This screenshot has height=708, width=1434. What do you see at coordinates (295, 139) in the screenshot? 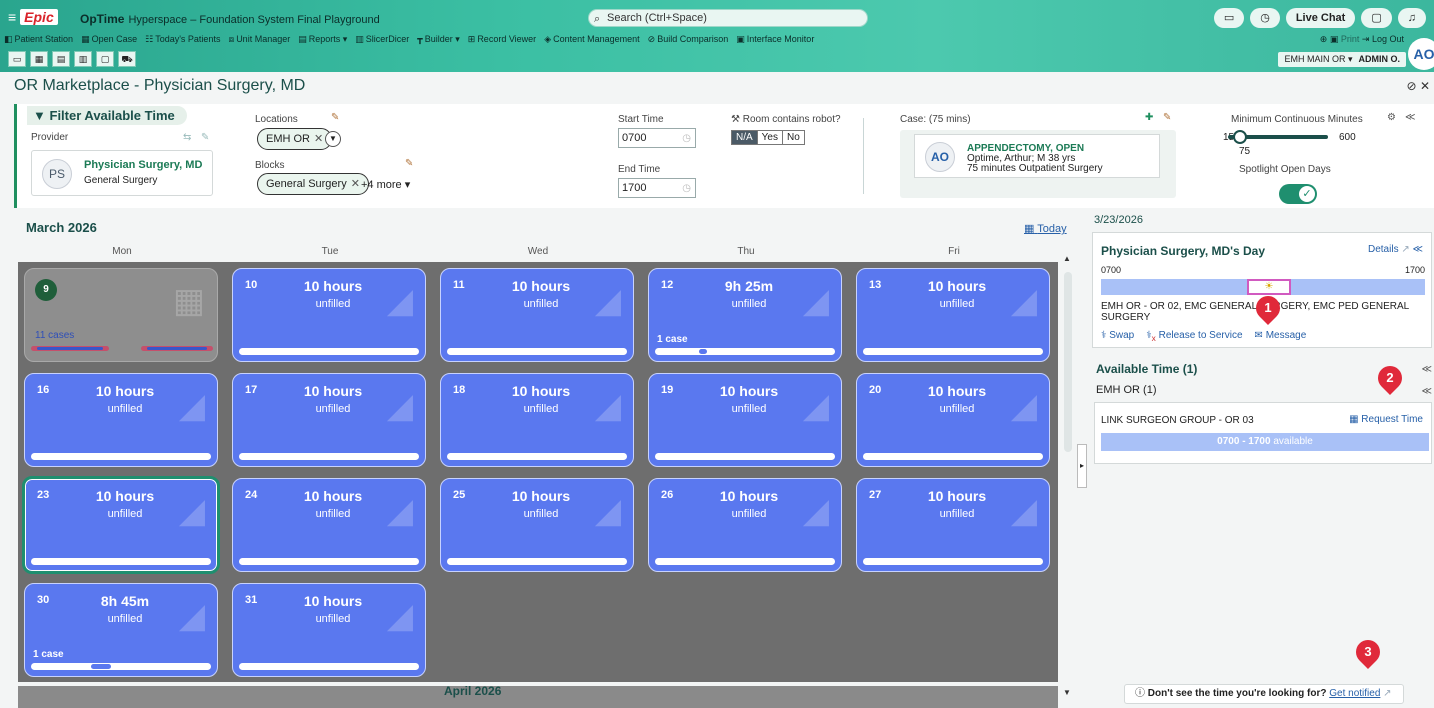
I see `location-chip: EMH OR ✕` at bounding box center [295, 139].